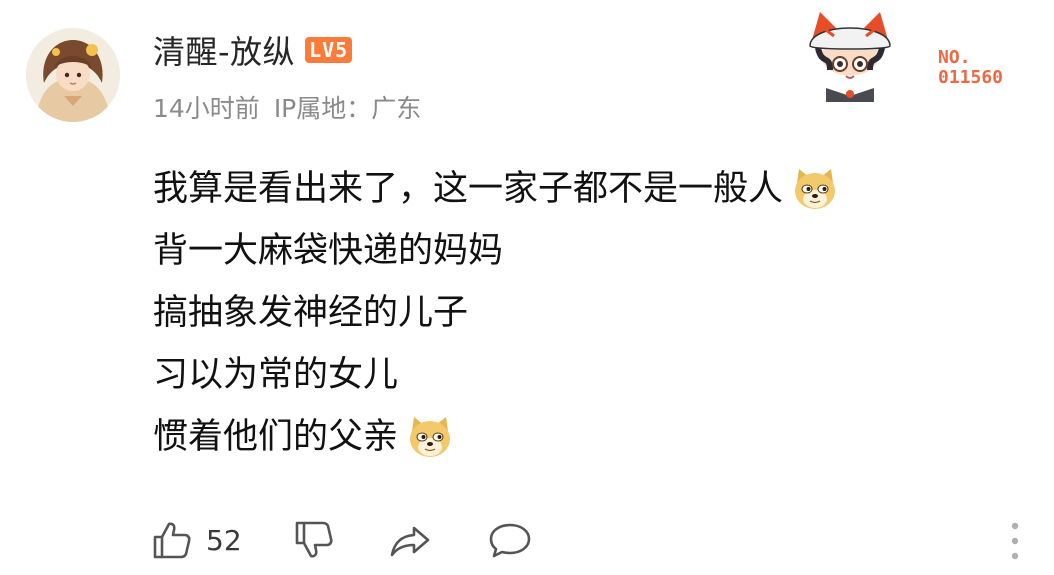 This screenshot has height=575, width=1054. What do you see at coordinates (954, 57) in the screenshot?
I see `pendant-number-prefix: NO.` at bounding box center [954, 57].